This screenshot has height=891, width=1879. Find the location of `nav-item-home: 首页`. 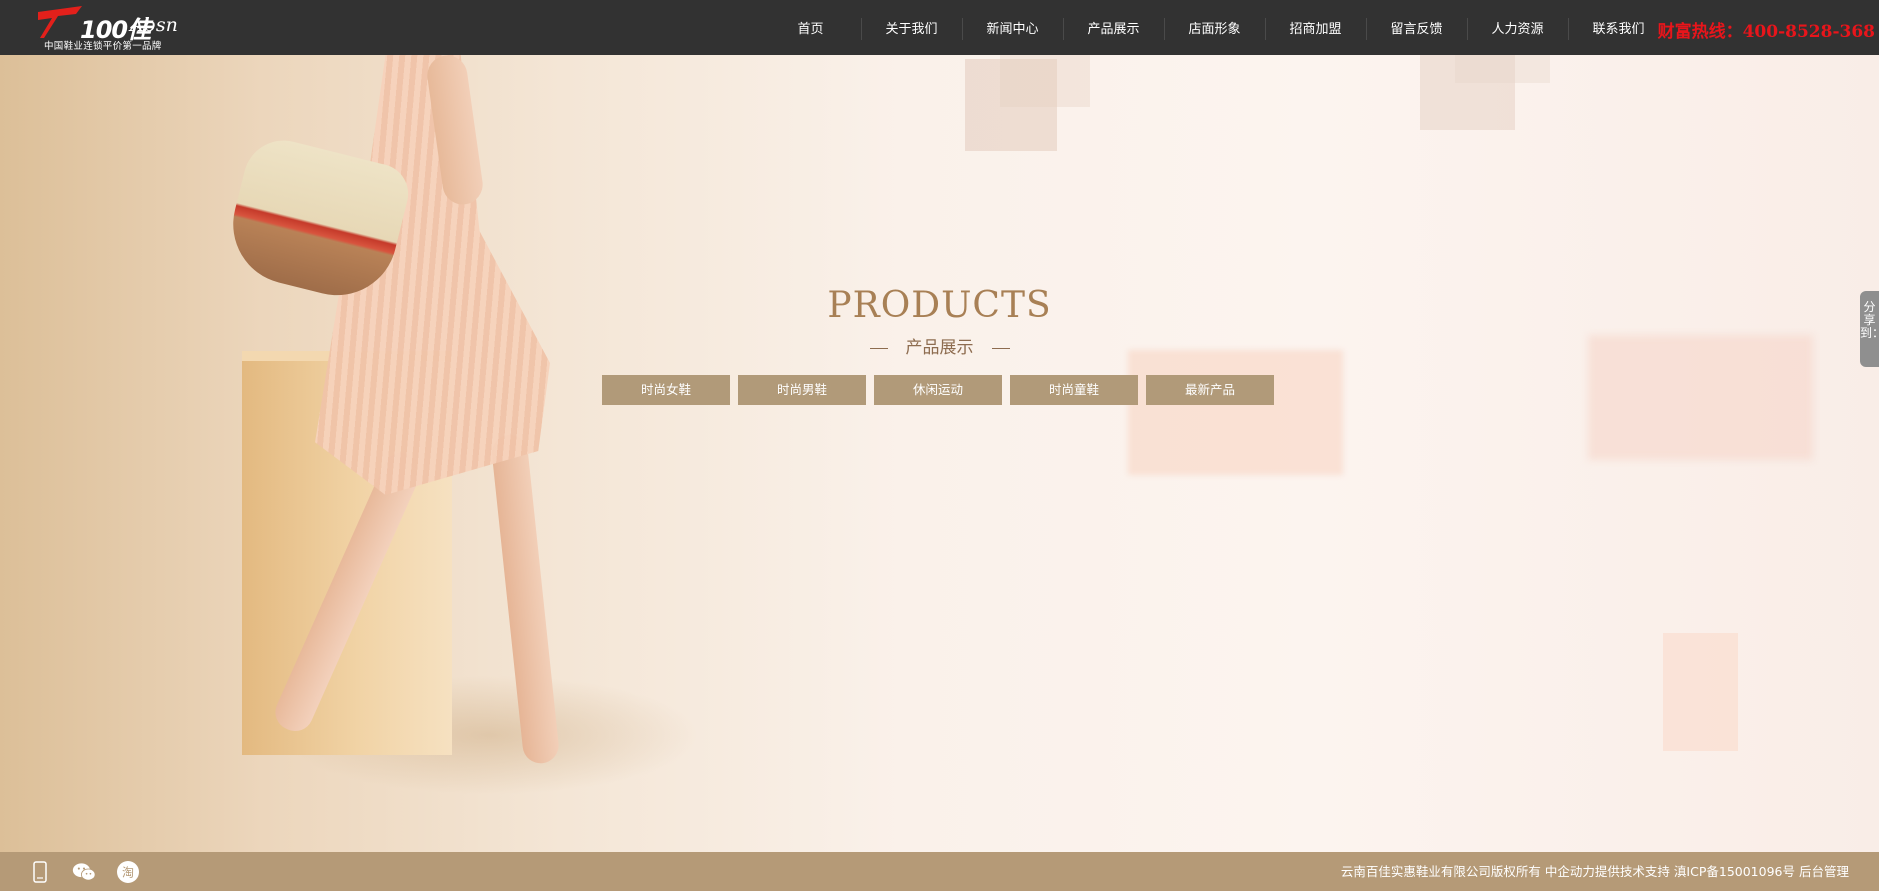

nav-item-home: 首页 is located at coordinates (810, 27).